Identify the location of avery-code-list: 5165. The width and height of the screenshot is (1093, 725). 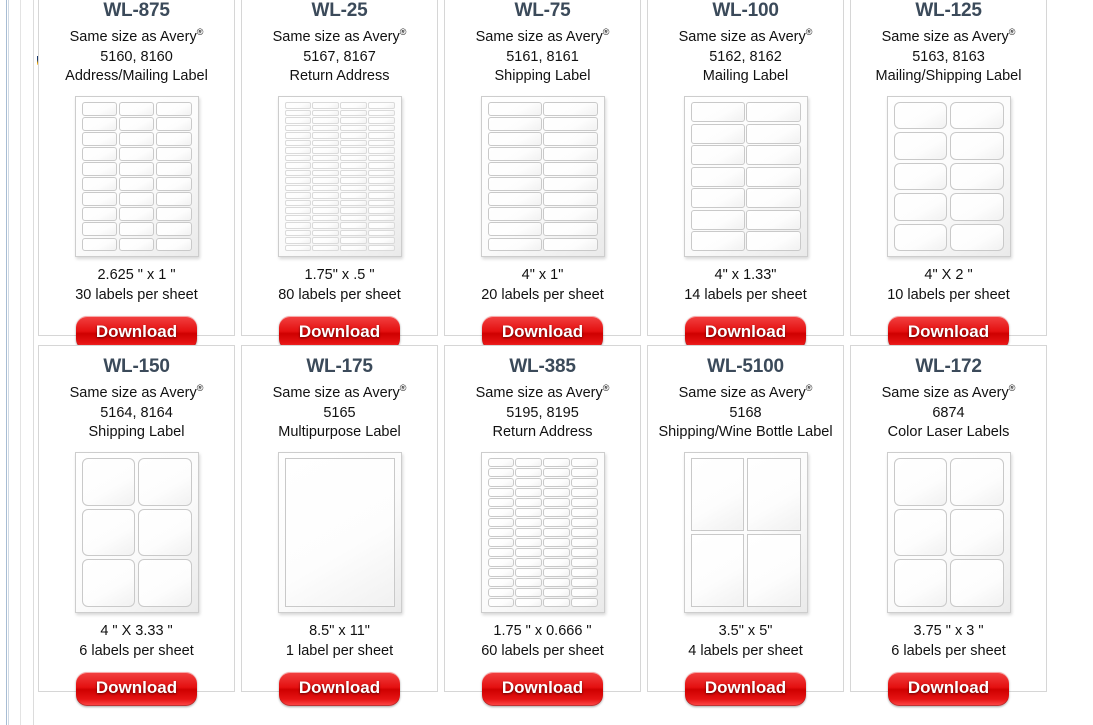
(339, 412).